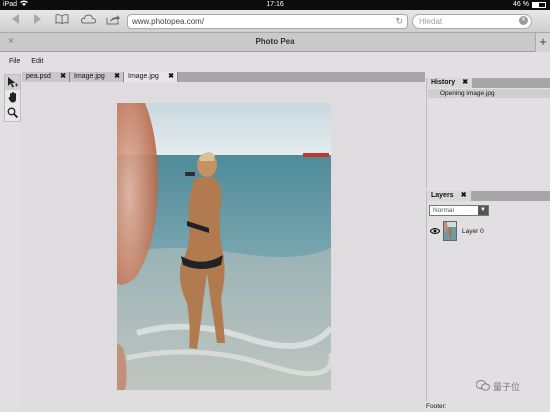 The width and height of the screenshot is (550, 412). Describe the element at coordinates (482, 386) in the screenshot. I see `wechat-icon` at that location.